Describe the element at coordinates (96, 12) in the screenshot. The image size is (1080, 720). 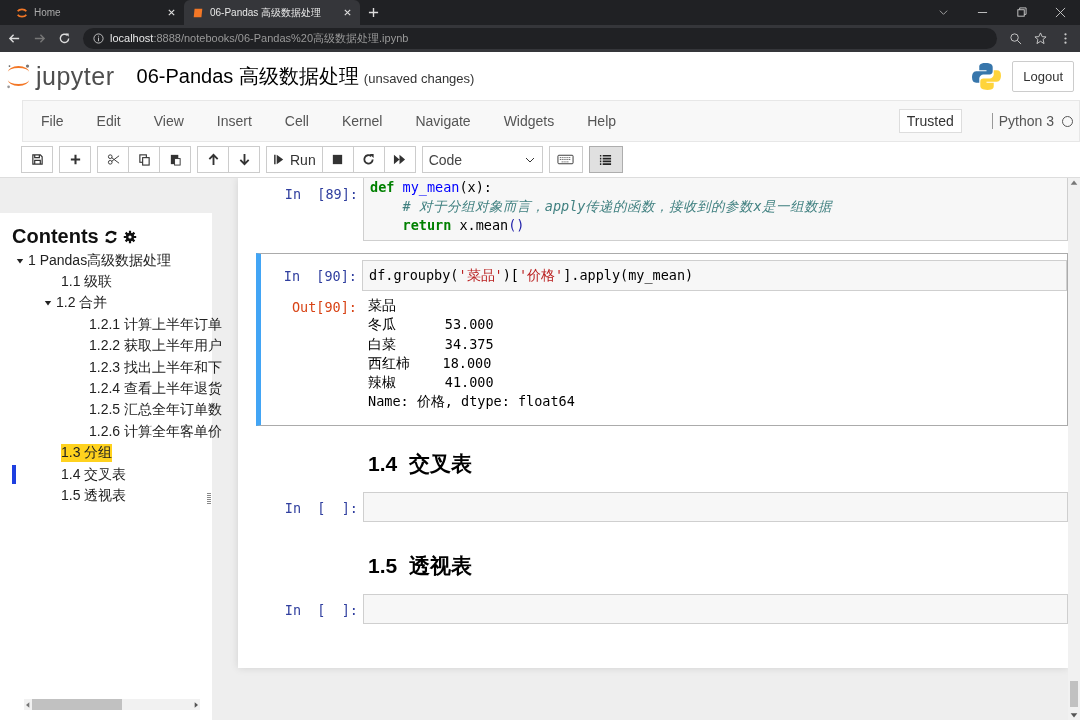
I see `browser-tab: Home` at that location.